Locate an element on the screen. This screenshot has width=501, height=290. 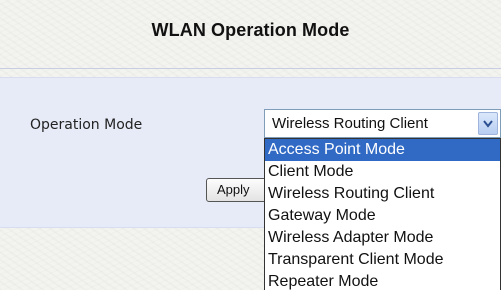
page-title: WLAN Operation Mode is located at coordinates (250, 30).